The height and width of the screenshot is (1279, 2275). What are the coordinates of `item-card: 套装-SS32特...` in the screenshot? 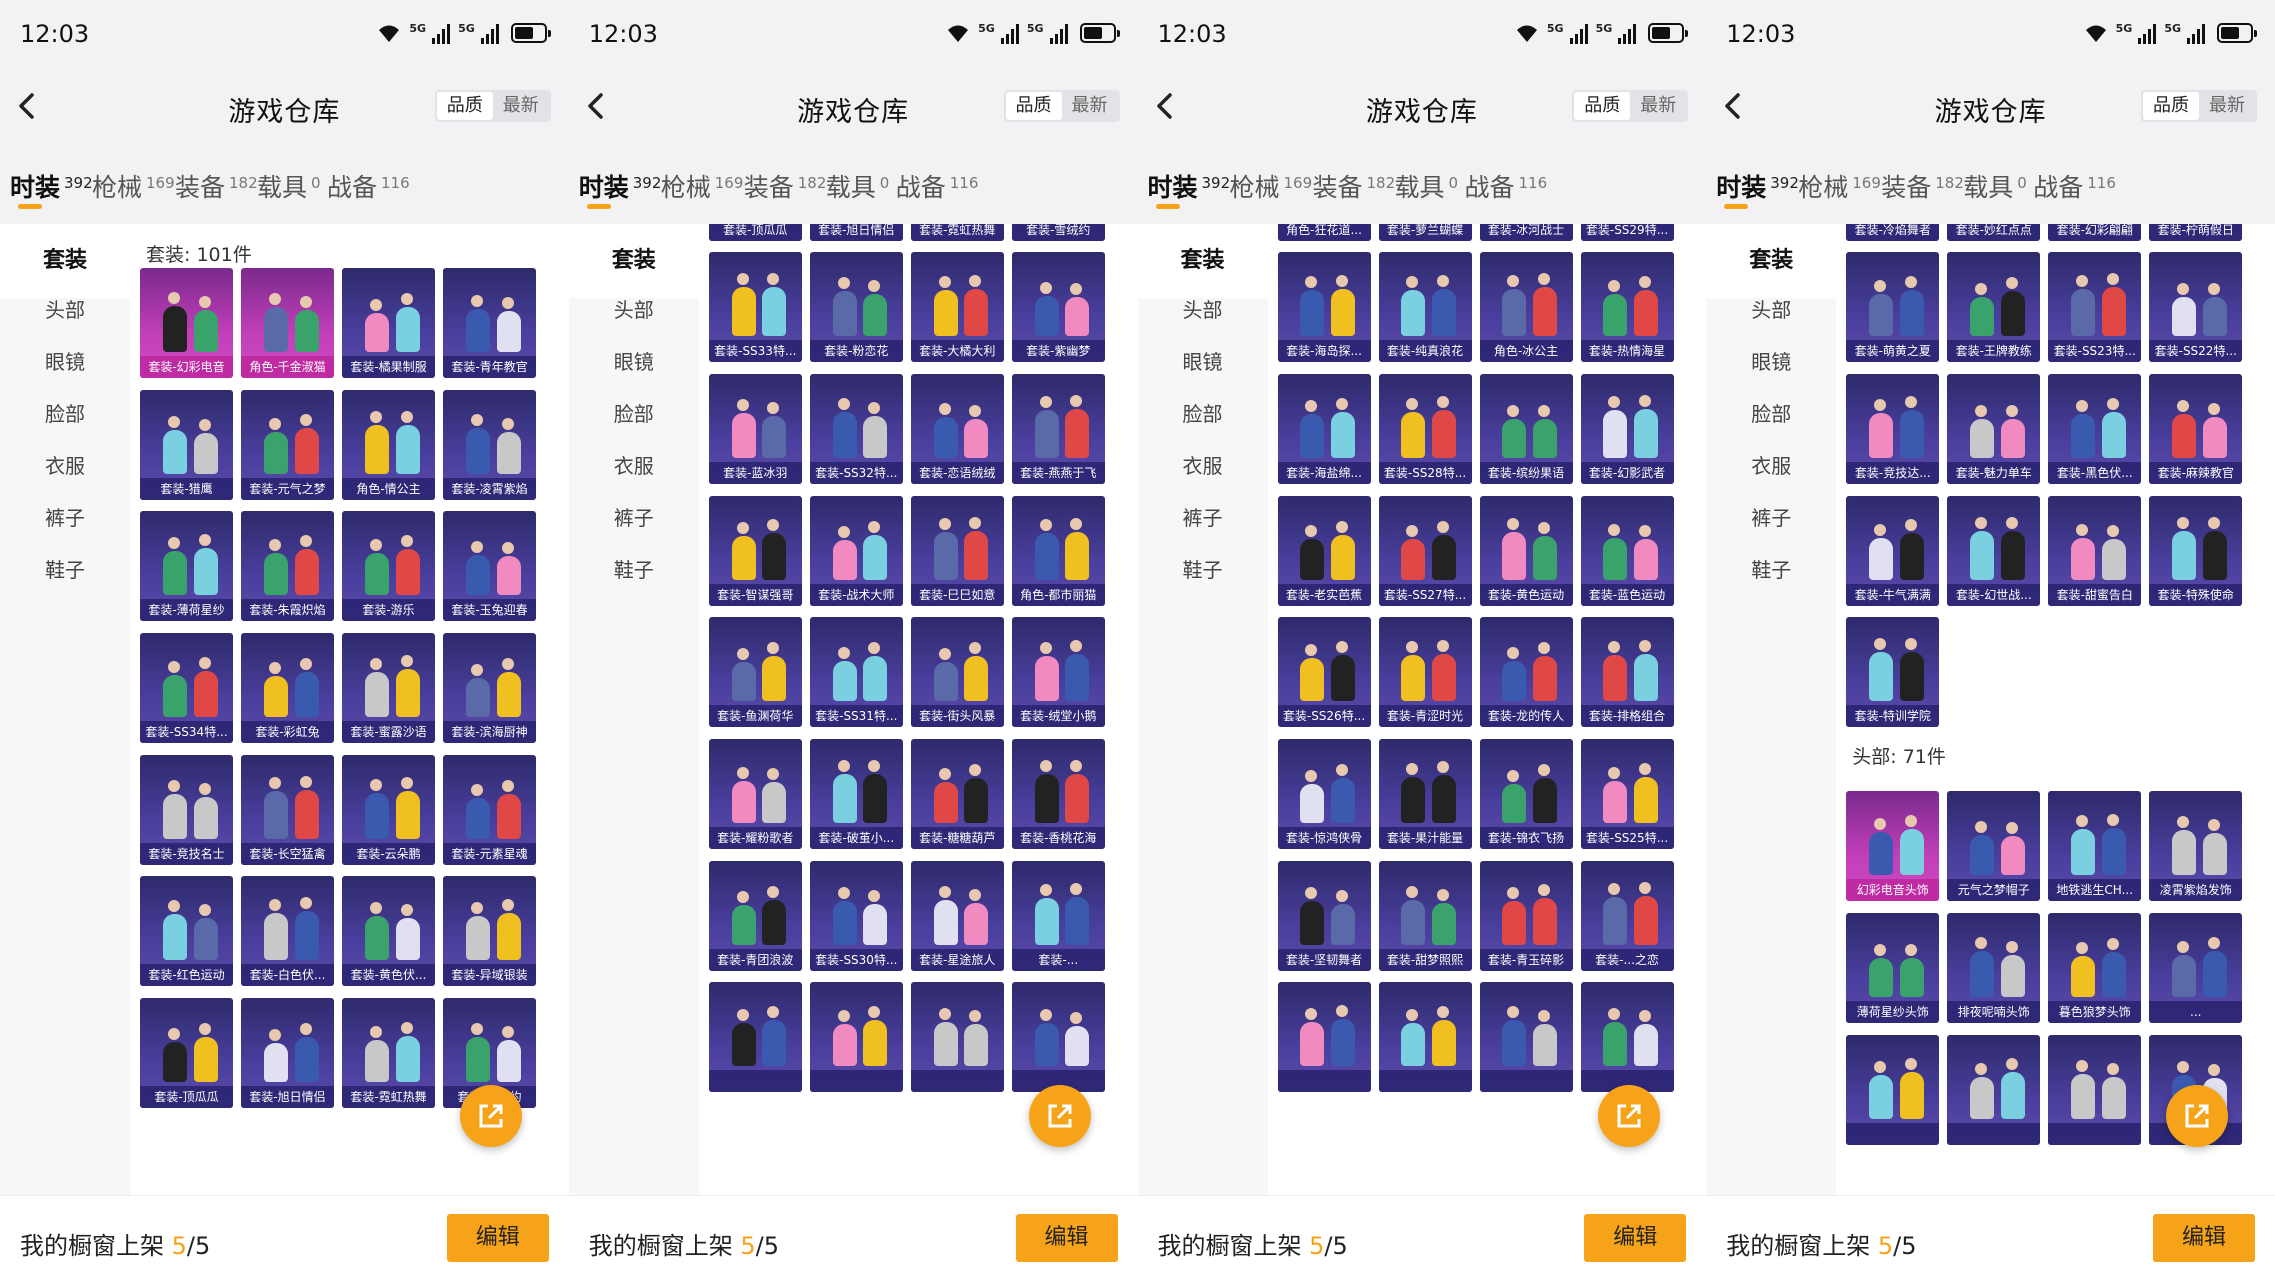 It's located at (856, 428).